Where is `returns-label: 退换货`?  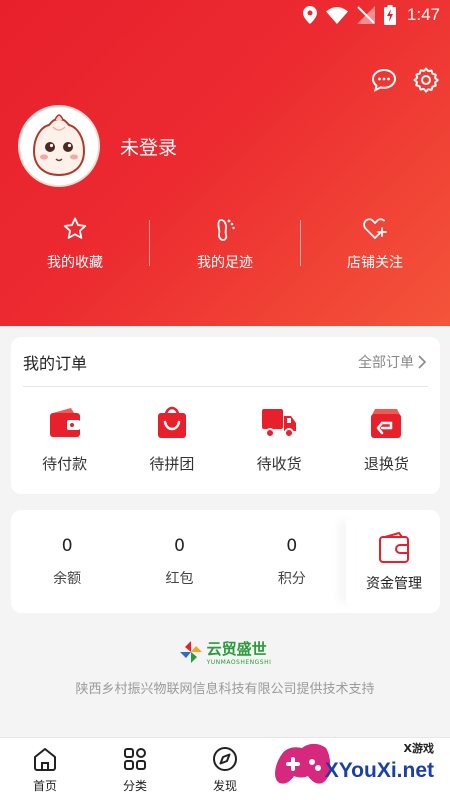
returns-label: 退换货 is located at coordinates (386, 464).